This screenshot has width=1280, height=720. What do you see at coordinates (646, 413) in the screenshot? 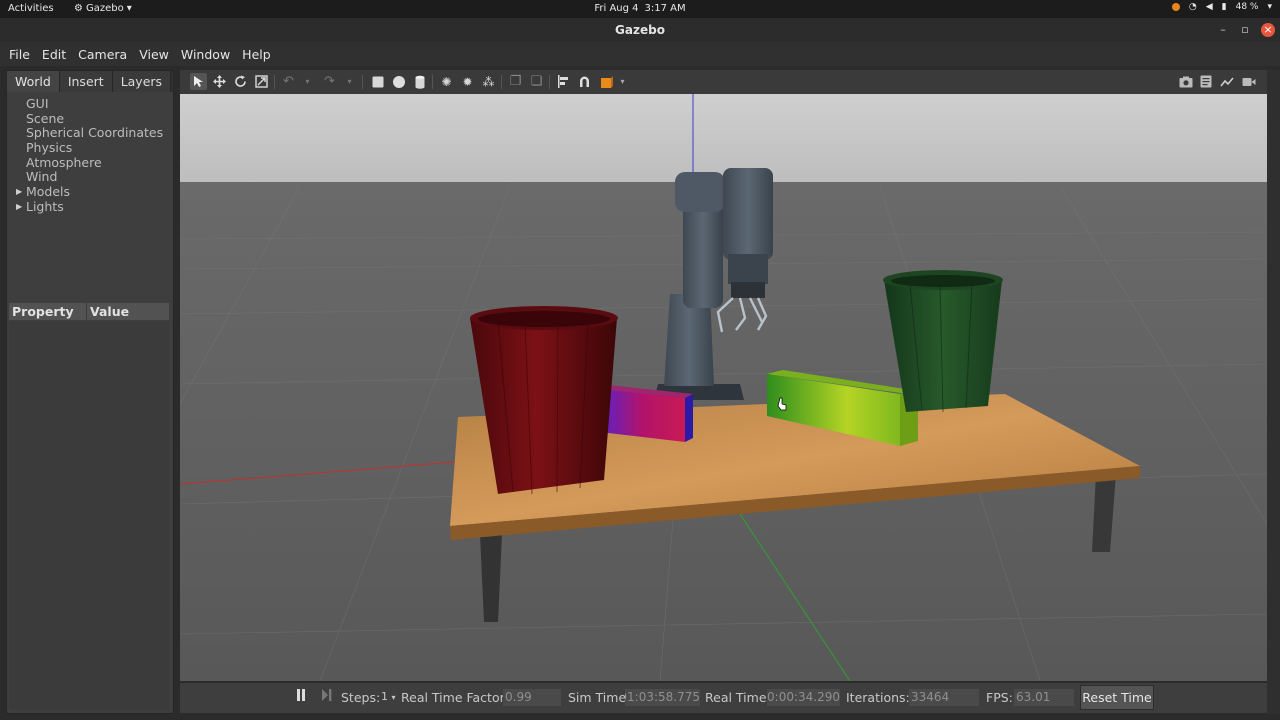
I see `purple-block` at bounding box center [646, 413].